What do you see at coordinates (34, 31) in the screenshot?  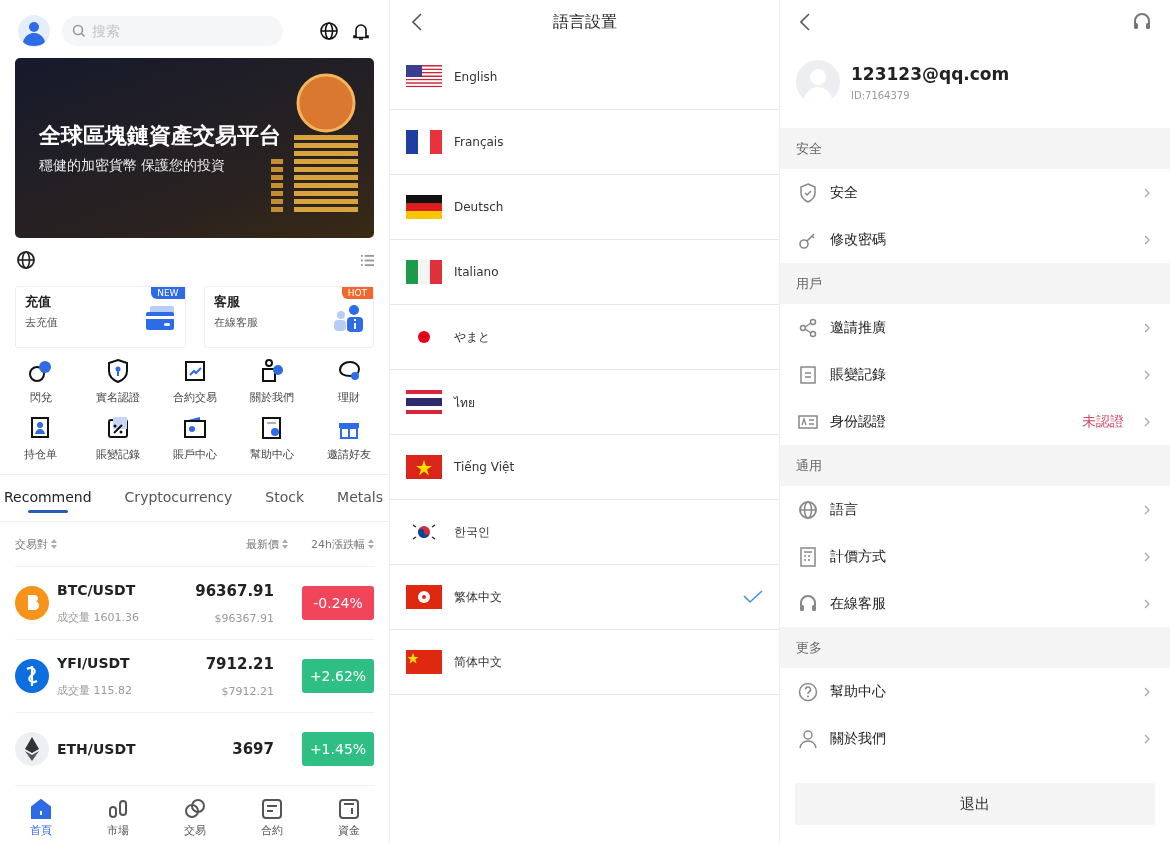 I see `avatar-icon` at bounding box center [34, 31].